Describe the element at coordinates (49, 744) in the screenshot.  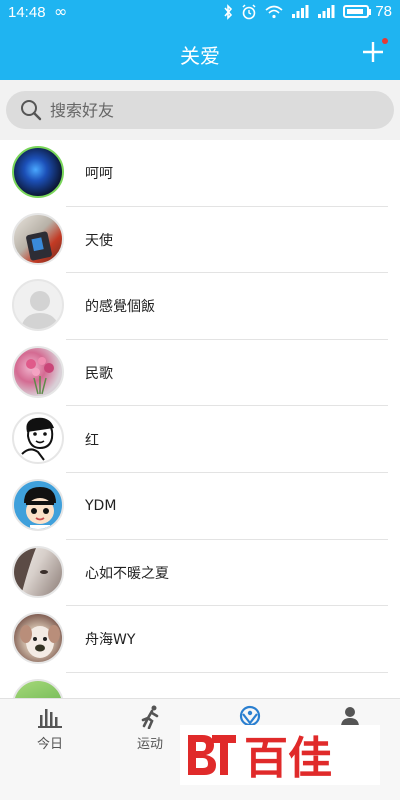
I see `tab-today-label: 今日` at that location.